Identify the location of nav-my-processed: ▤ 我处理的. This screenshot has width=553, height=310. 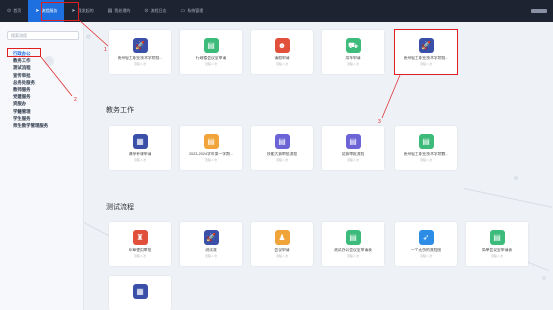
(119, 11).